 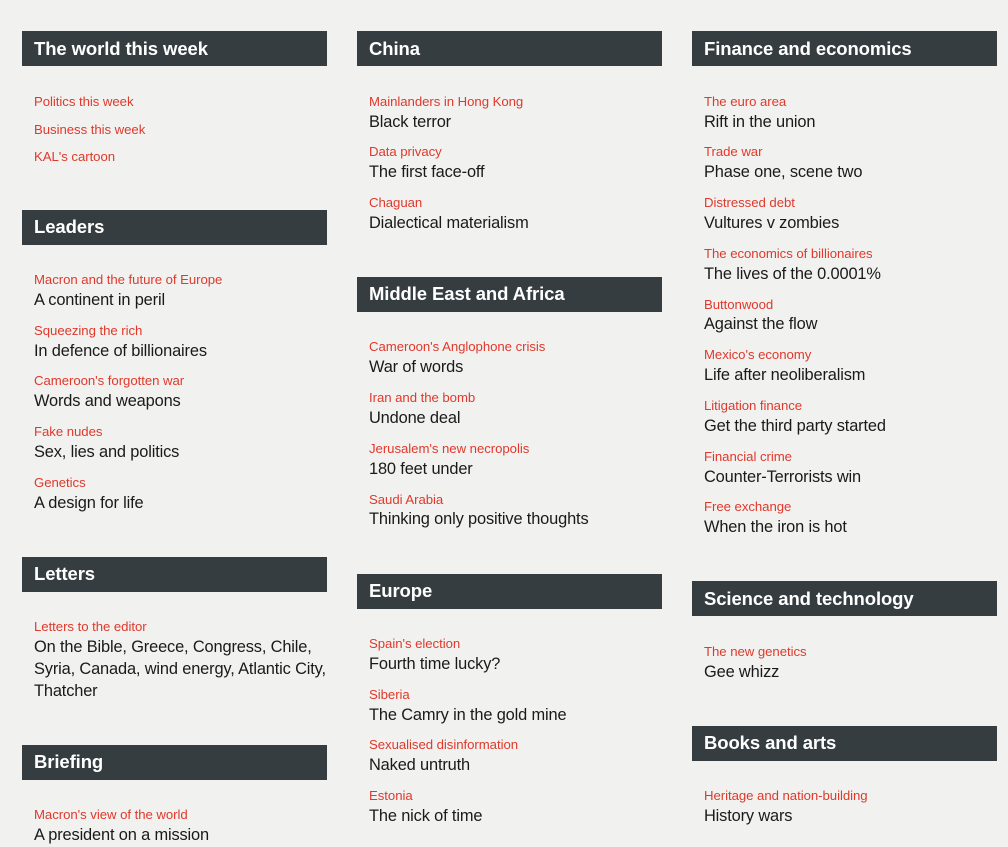 I want to click on article-item: Business this week, so click(x=174, y=130).